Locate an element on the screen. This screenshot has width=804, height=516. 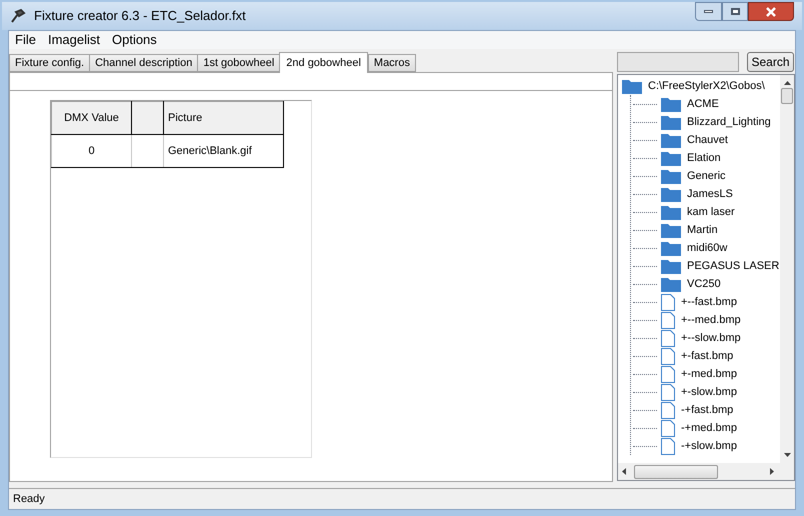
tree-item: +-fast.bmp is located at coordinates (707, 356).